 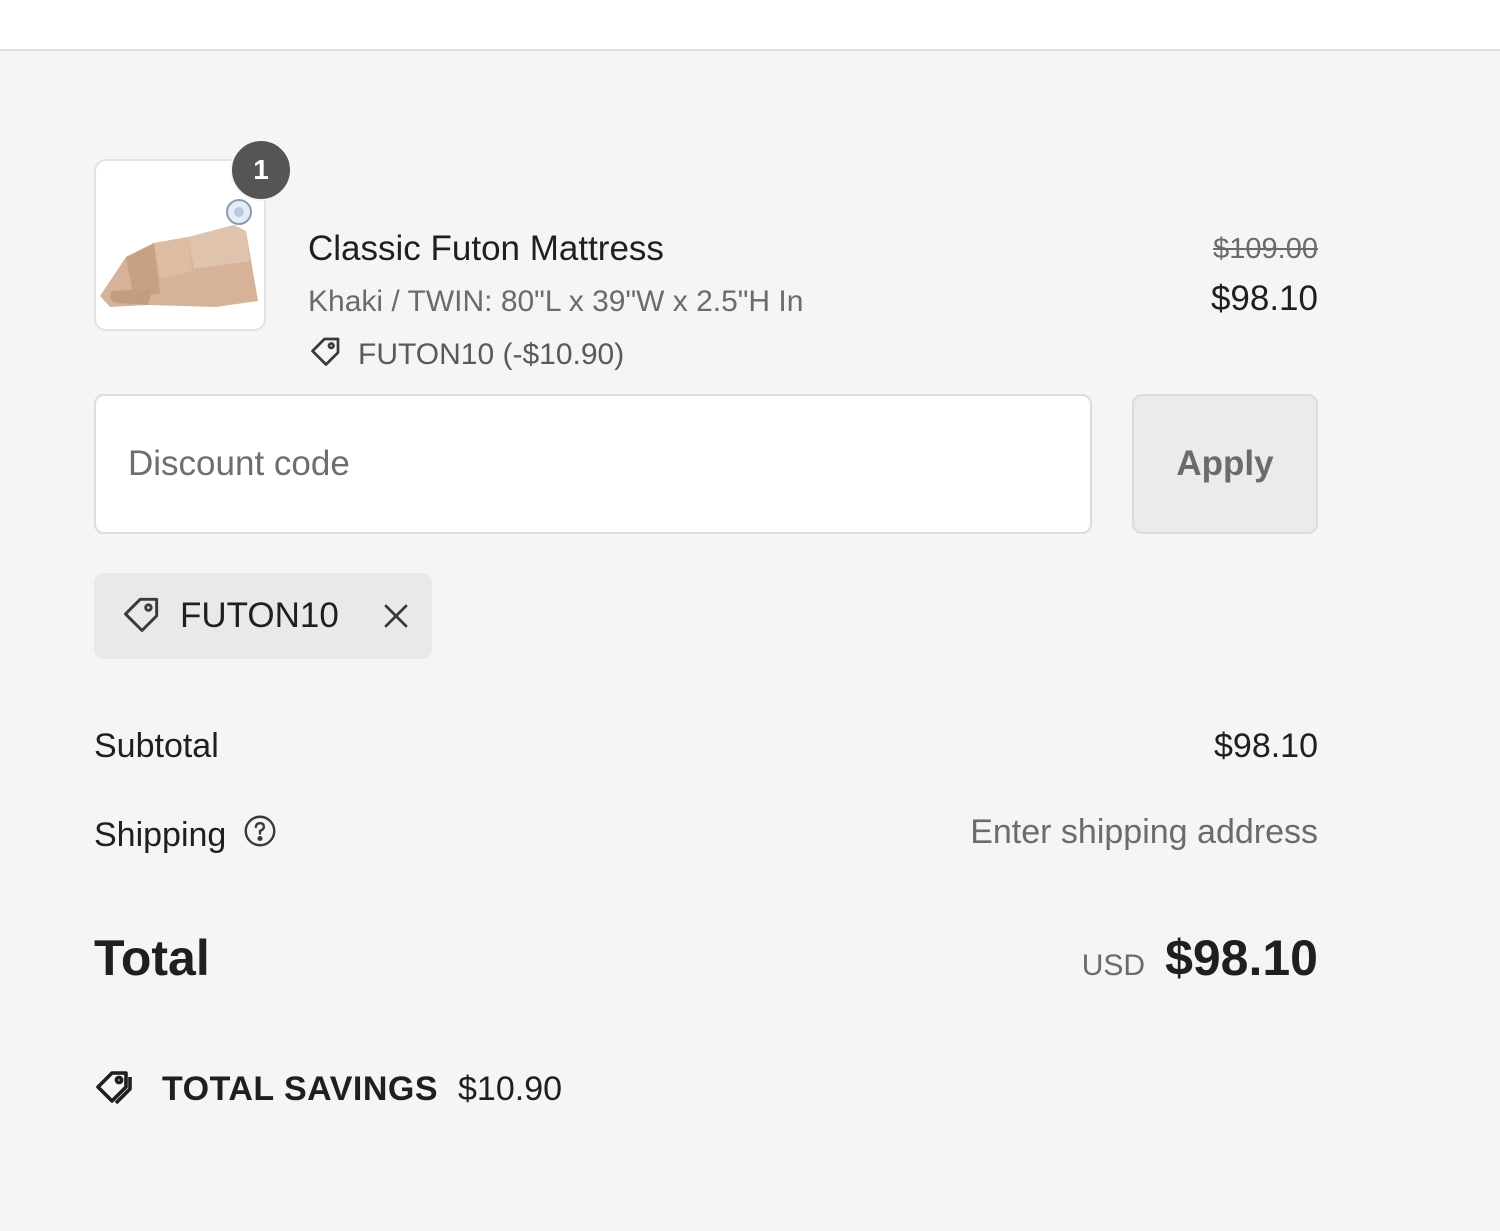 I want to click on shipping-row-label: Shipping, so click(x=186, y=835).